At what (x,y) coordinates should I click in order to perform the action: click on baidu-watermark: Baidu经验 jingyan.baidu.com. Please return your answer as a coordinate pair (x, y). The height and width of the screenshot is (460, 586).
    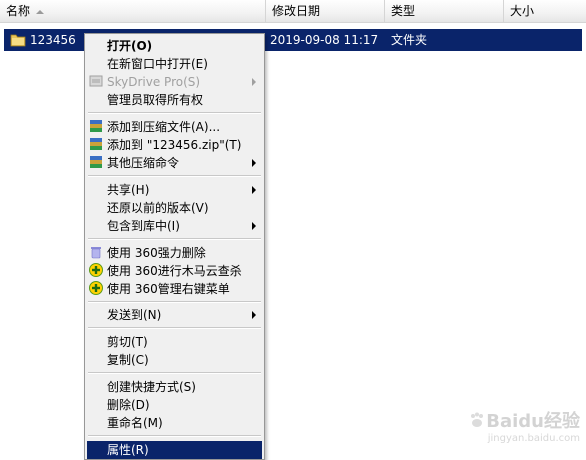
    Looking at the image, I should click on (524, 425).